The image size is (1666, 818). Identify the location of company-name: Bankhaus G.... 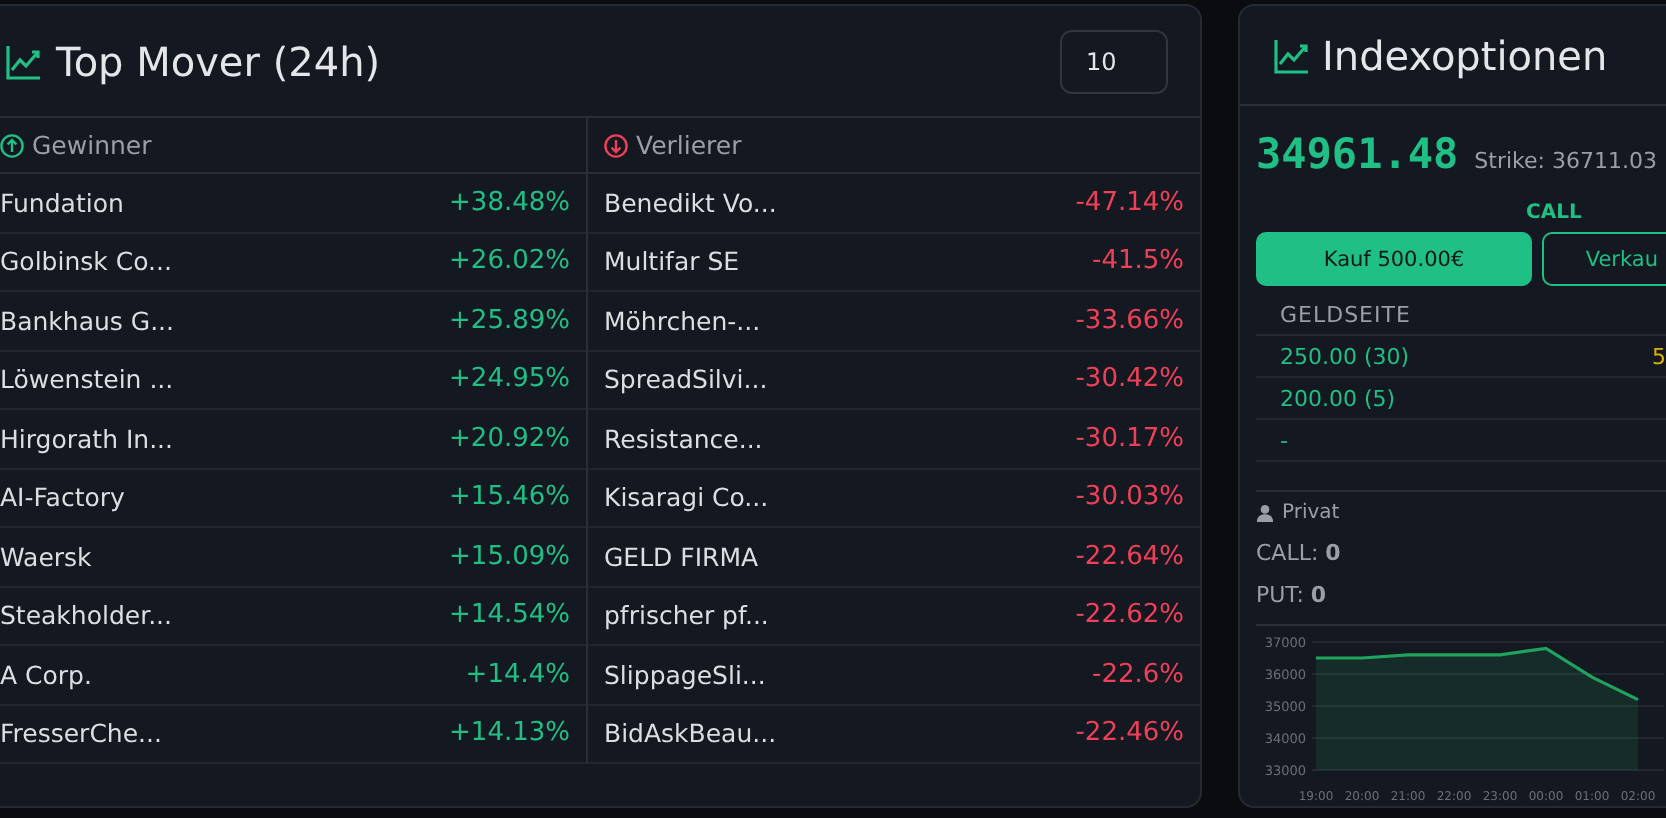
(87, 320).